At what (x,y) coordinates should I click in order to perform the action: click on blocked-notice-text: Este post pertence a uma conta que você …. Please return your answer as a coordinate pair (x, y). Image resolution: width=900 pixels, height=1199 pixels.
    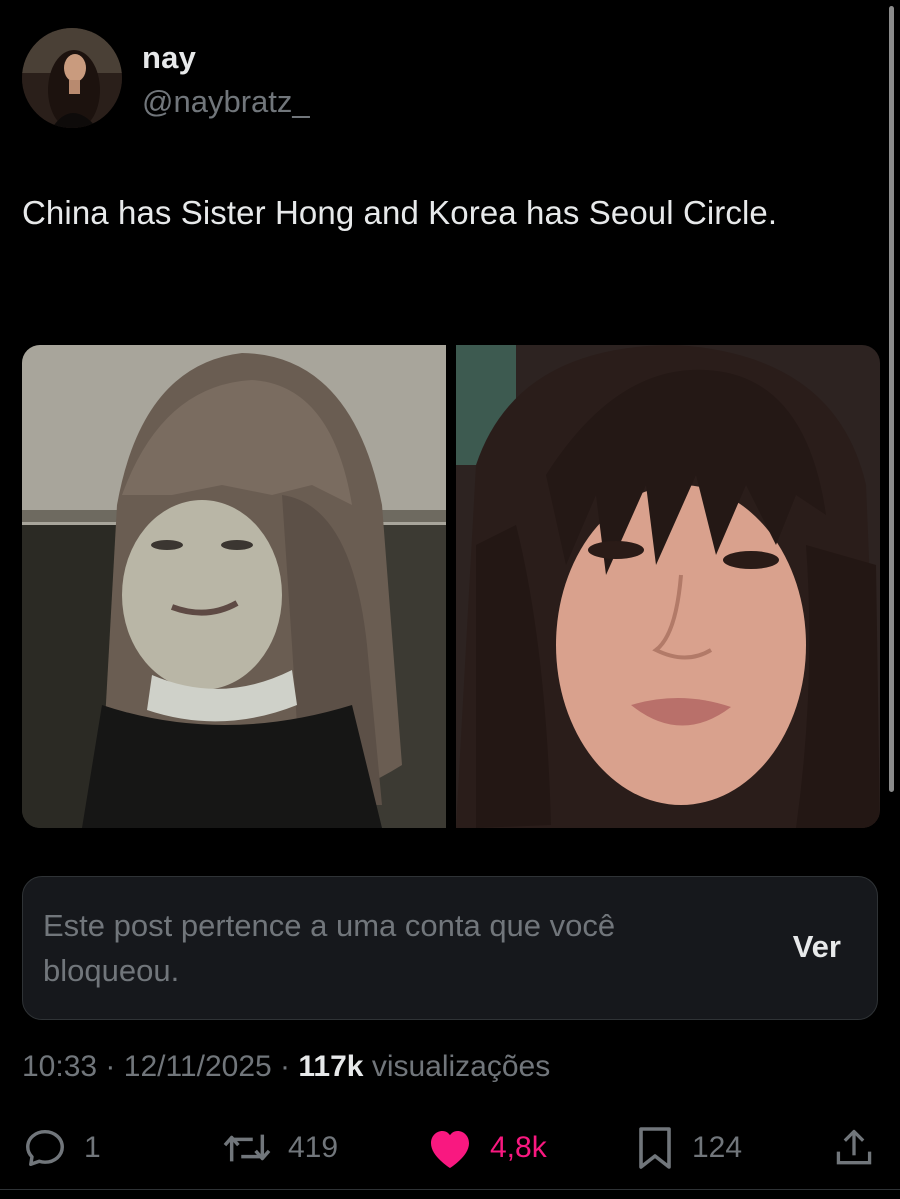
    Looking at the image, I should click on (329, 948).